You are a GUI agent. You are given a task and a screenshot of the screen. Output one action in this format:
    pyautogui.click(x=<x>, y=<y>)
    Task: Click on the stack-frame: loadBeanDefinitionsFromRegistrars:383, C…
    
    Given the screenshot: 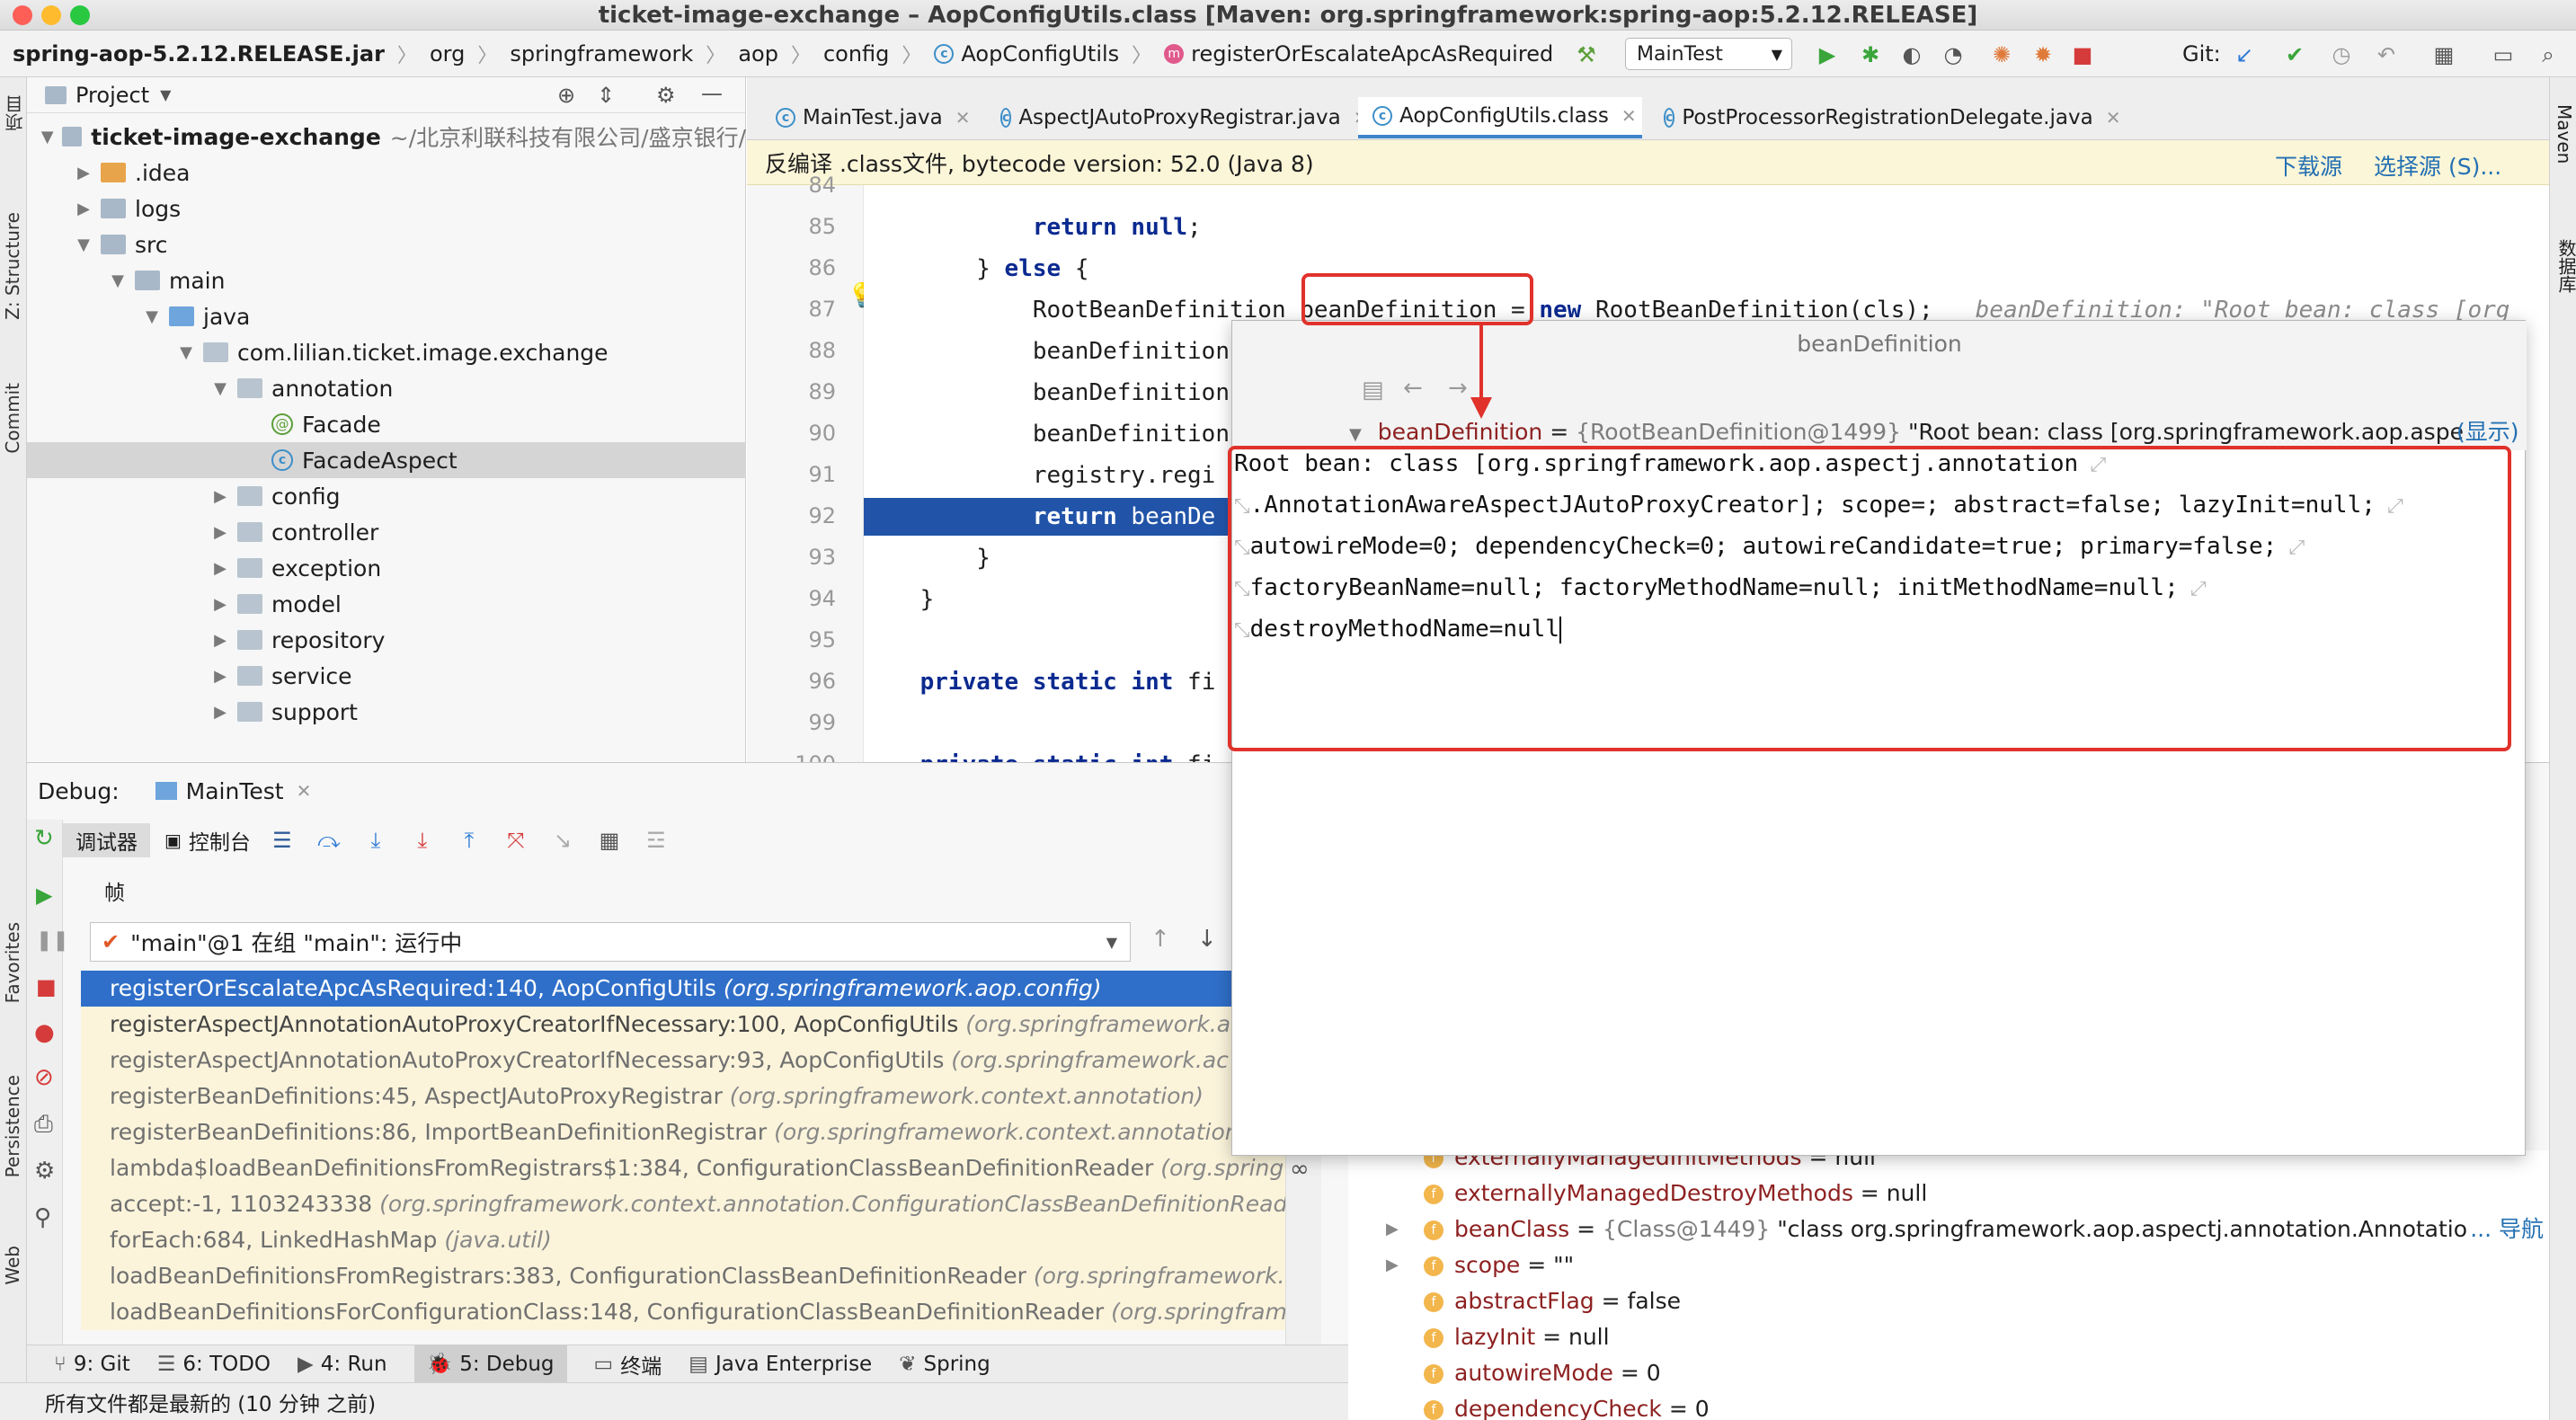 What is the action you would take?
    pyautogui.click(x=683, y=1276)
    